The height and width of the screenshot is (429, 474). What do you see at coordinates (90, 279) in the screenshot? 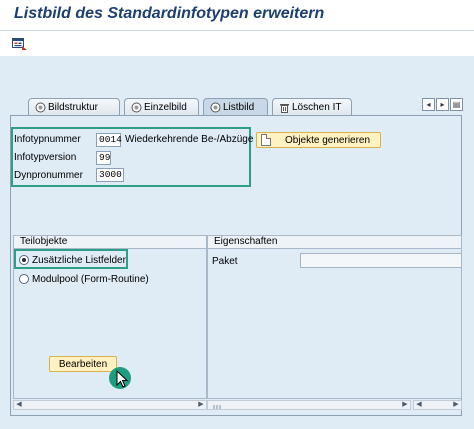
I see `radio-label: Modulpool (Form-Routine)` at bounding box center [90, 279].